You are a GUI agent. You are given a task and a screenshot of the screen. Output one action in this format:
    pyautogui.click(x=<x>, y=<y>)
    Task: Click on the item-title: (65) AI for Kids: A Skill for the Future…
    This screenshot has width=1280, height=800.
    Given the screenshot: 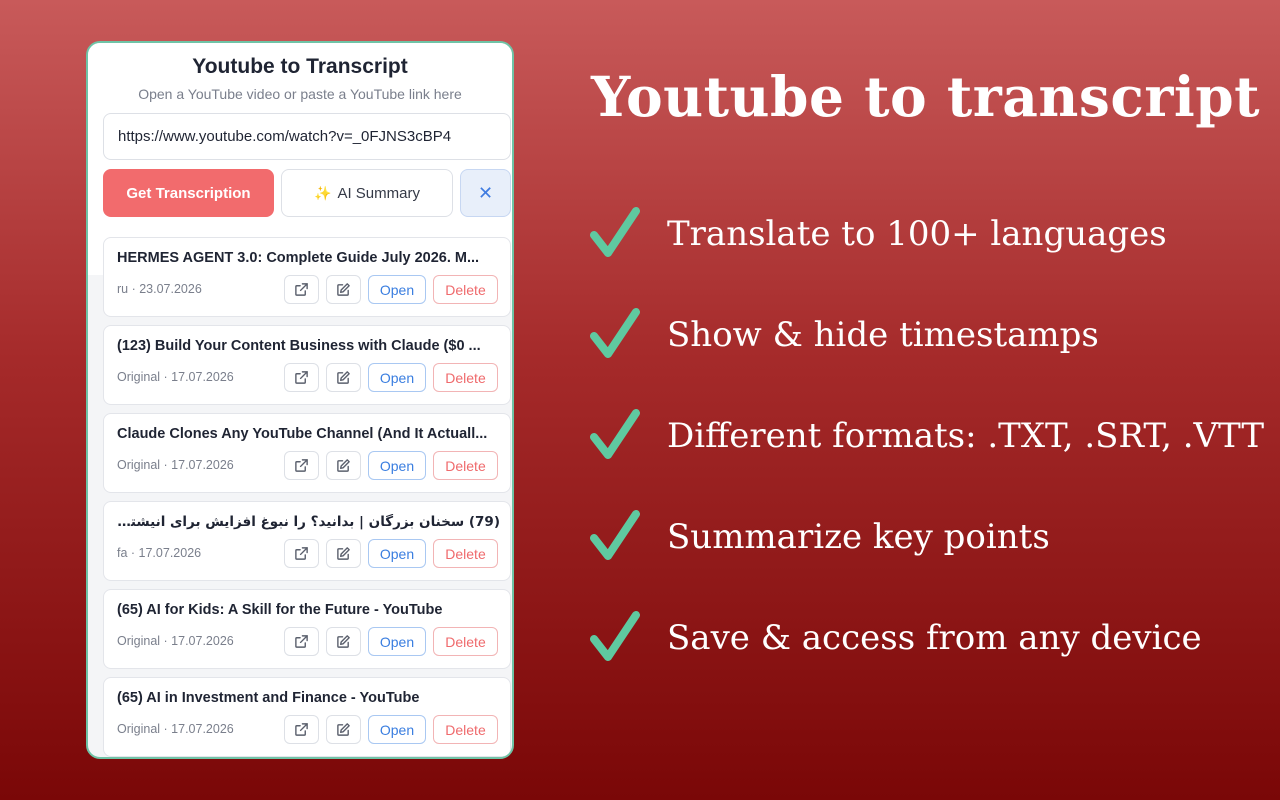 What is the action you would take?
    pyautogui.click(x=280, y=610)
    